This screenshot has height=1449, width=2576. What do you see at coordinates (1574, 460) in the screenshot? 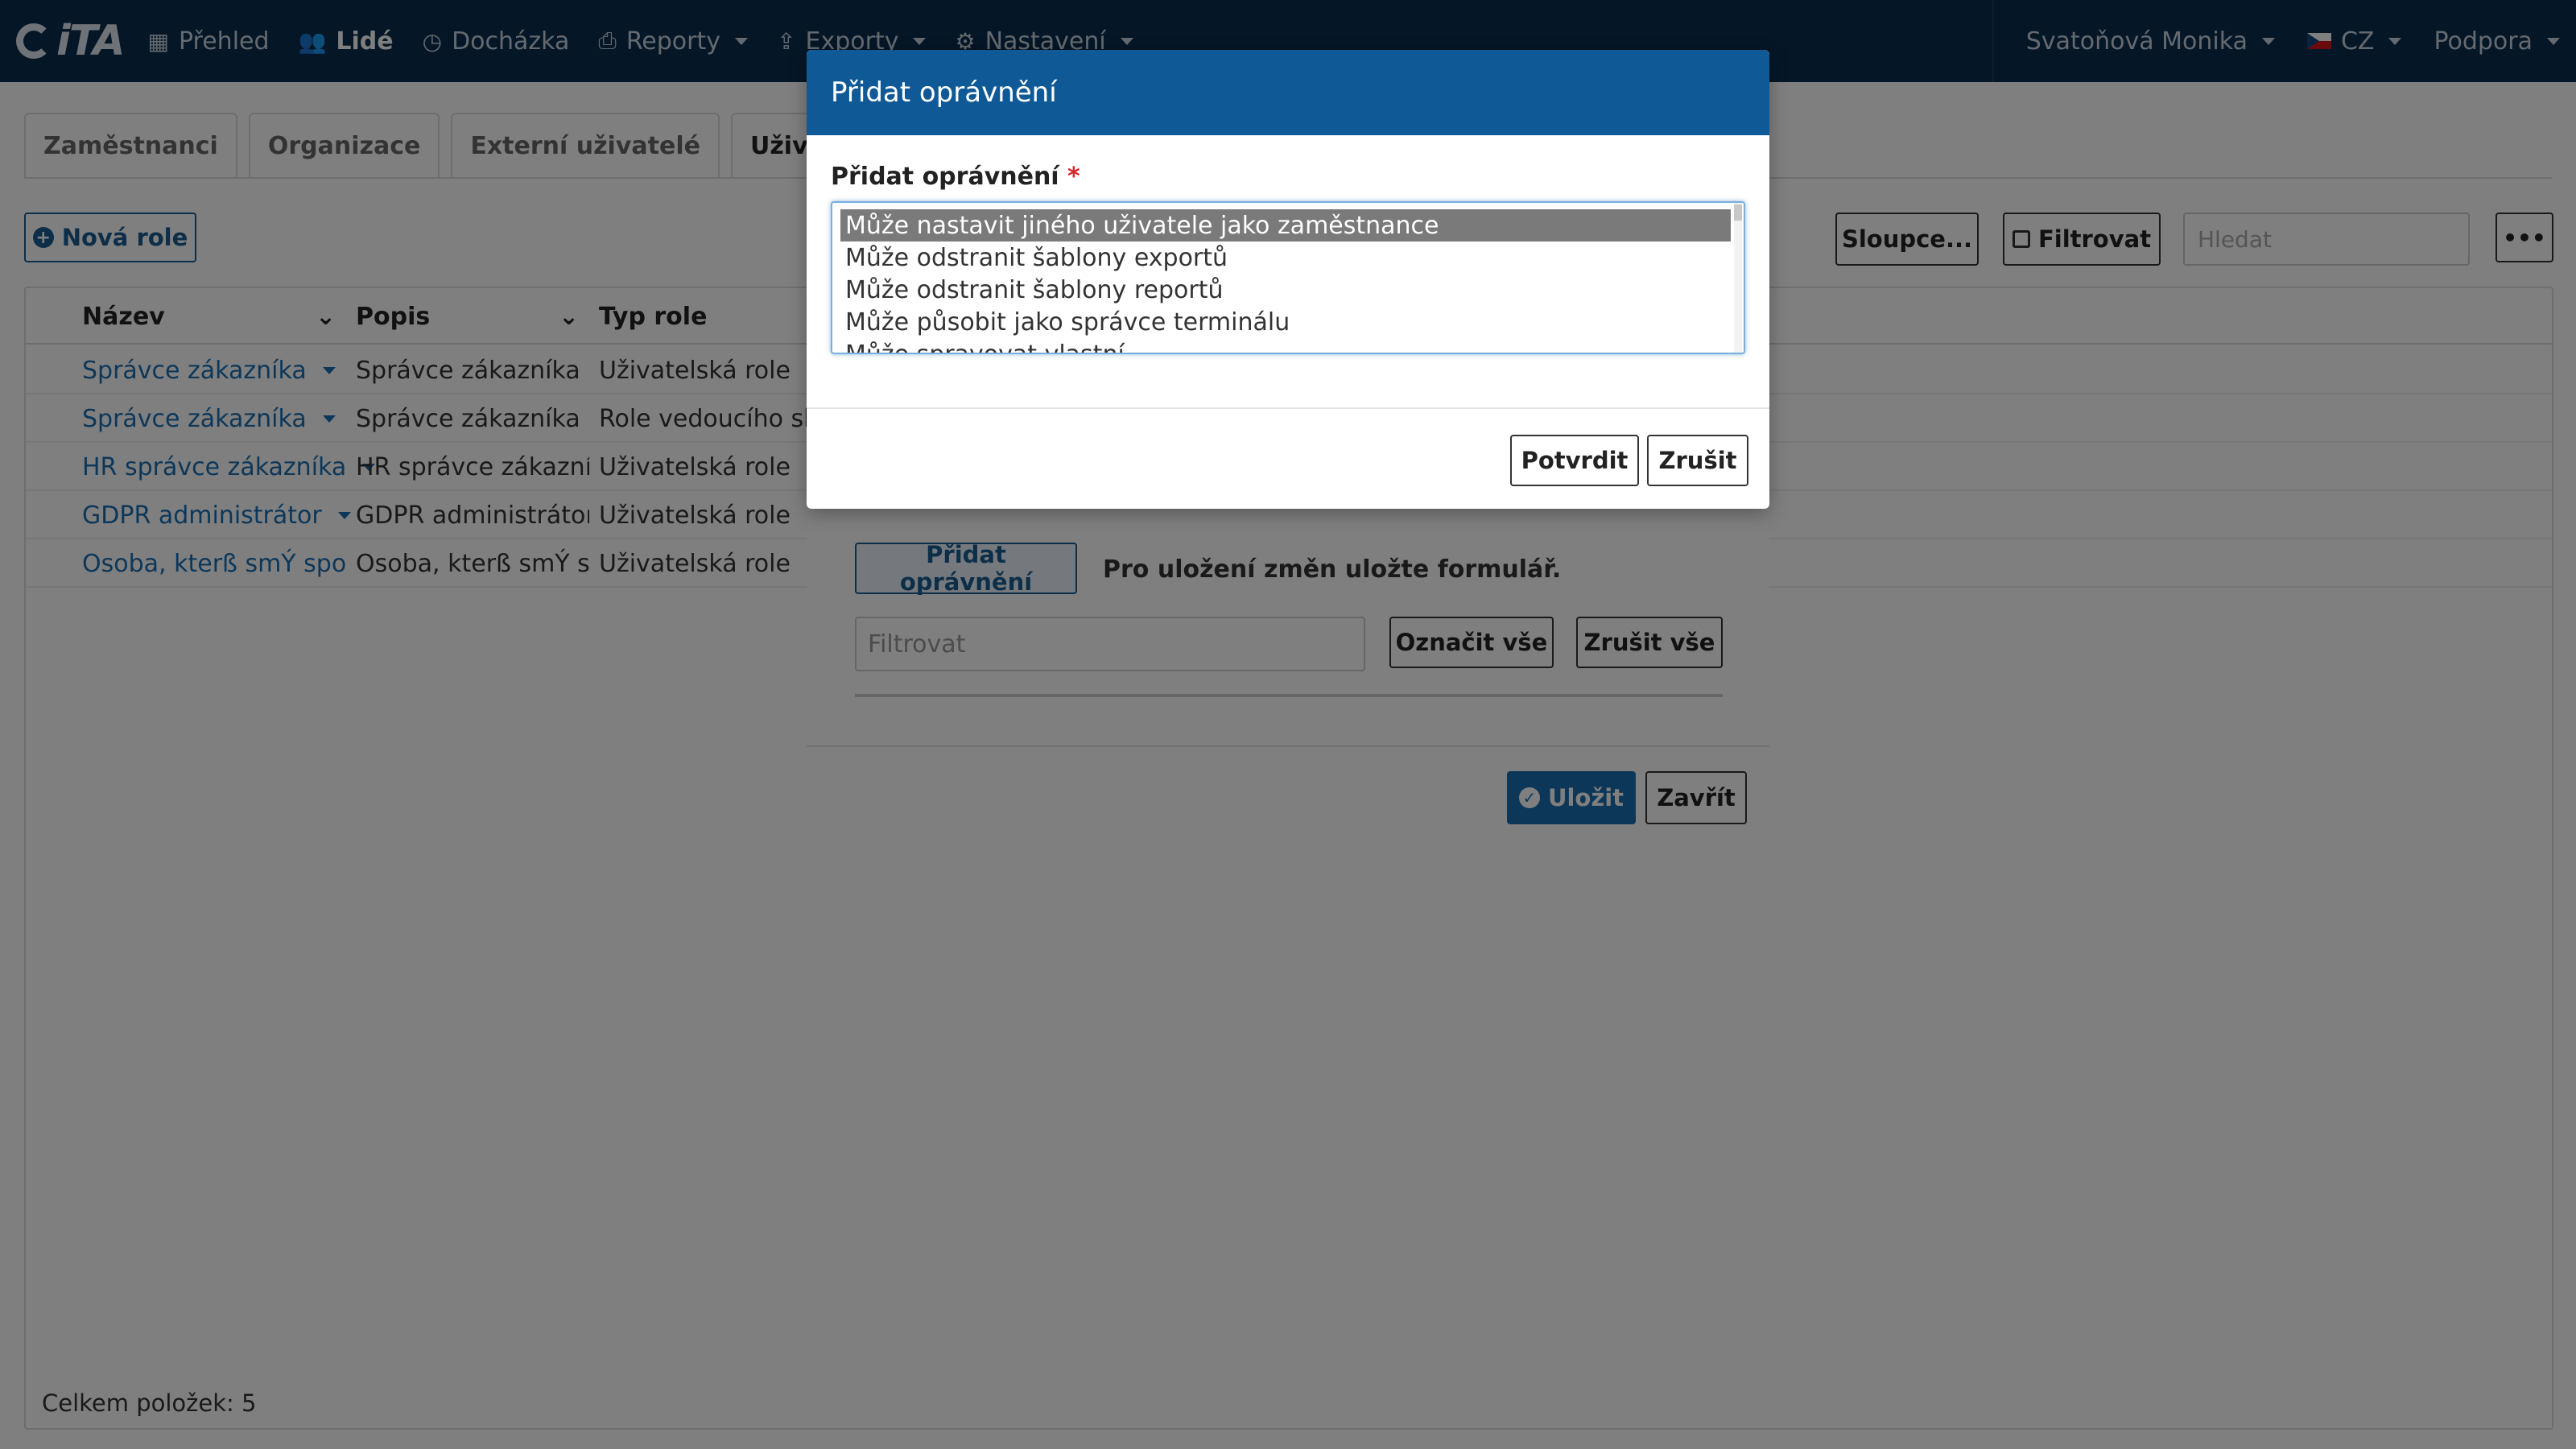
I see `confirm-button: Potvrdit` at bounding box center [1574, 460].